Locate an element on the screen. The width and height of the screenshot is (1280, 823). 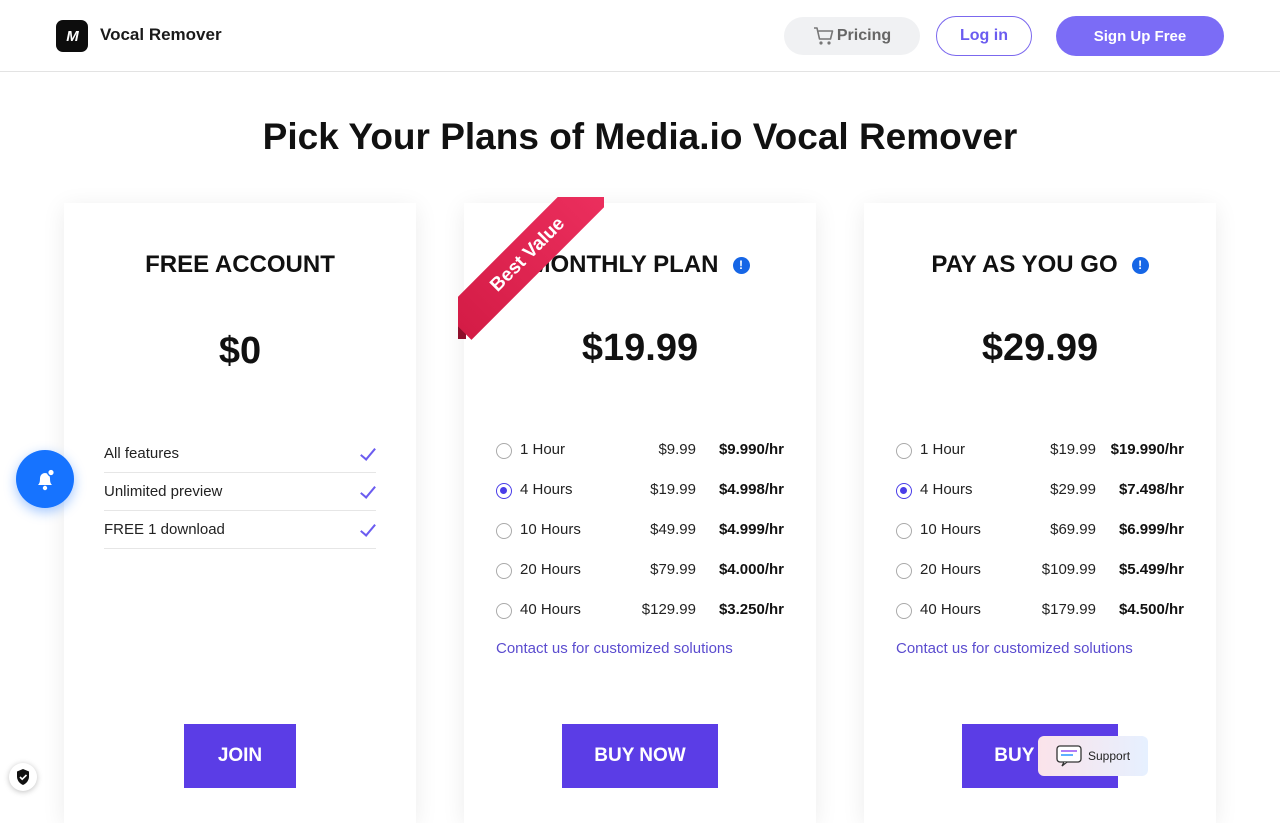
login-button: Log in is located at coordinates (984, 36).